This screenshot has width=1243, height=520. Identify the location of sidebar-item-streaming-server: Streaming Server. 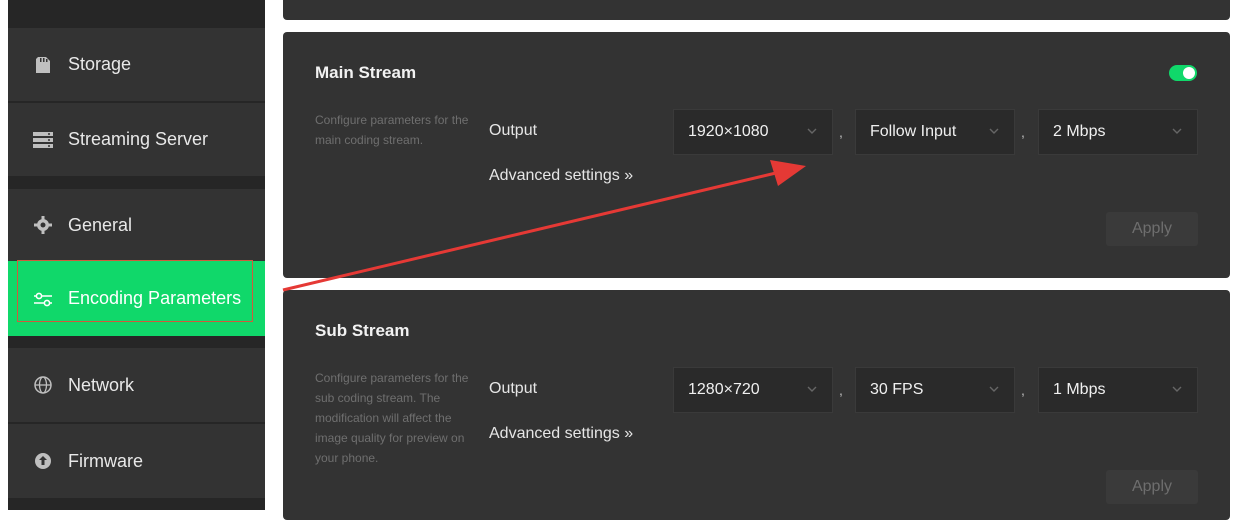
(136, 139).